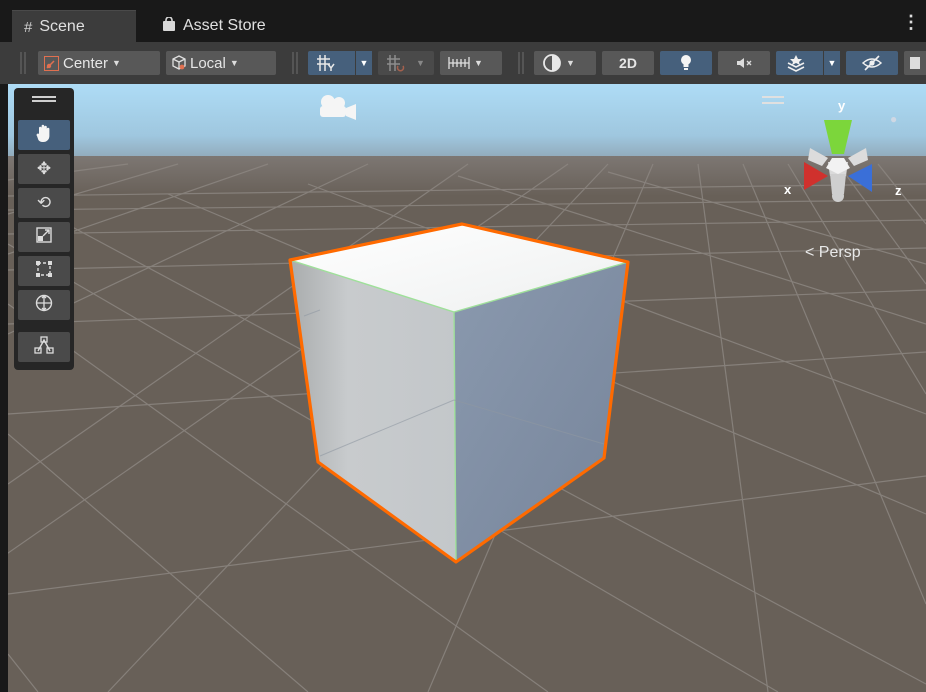  I want to click on scale-tool-button, so click(44, 237).